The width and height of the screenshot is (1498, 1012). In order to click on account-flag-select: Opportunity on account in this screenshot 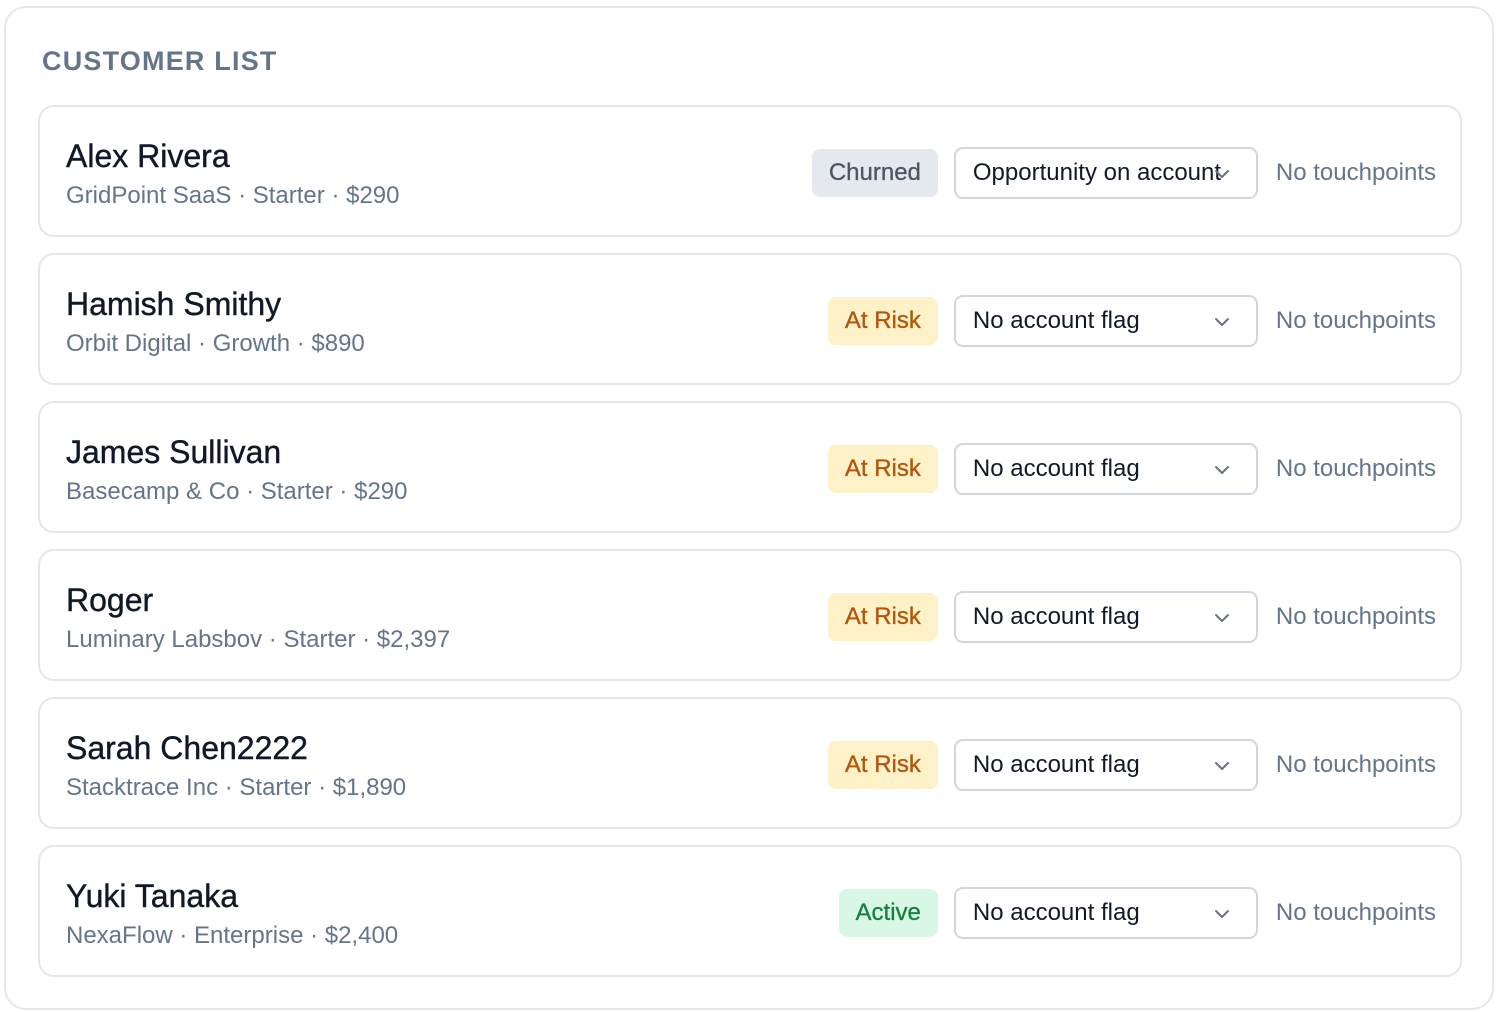, I will do `click(1105, 173)`.